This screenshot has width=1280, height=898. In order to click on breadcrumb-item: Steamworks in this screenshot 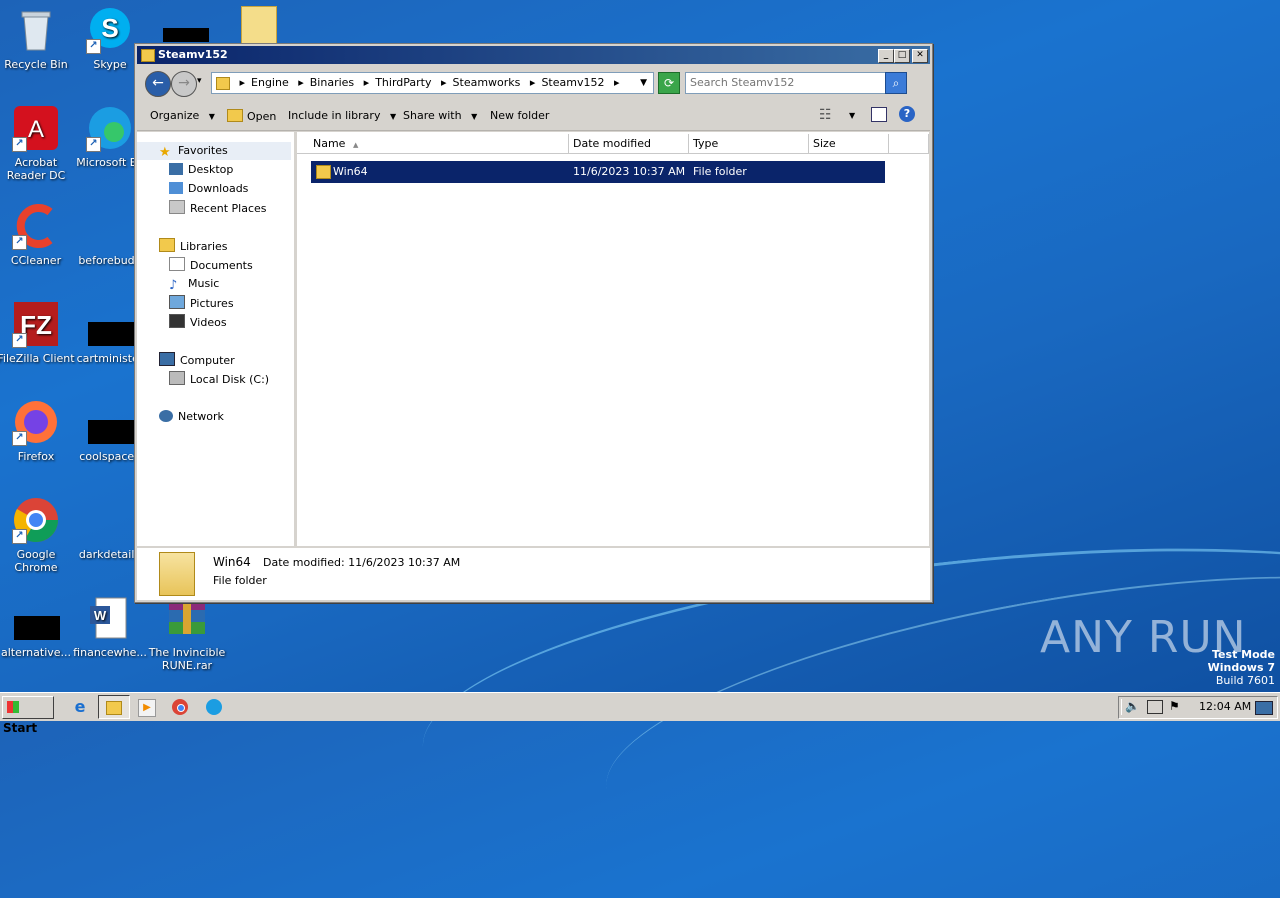, I will do `click(487, 82)`.